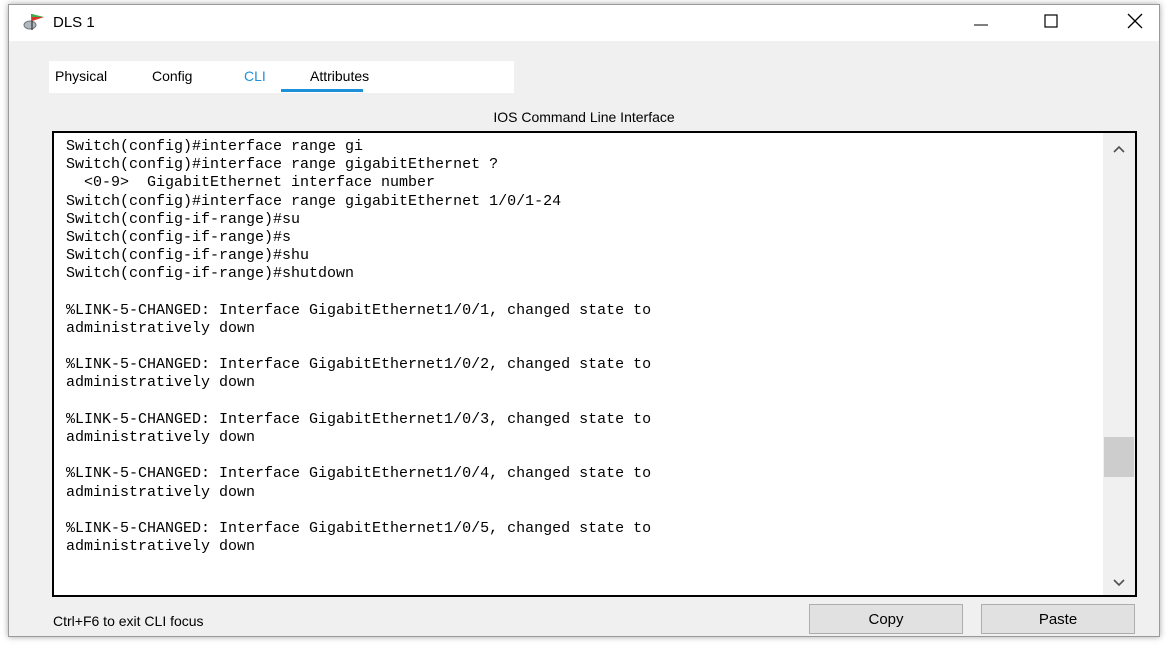  What do you see at coordinates (1119, 364) in the screenshot?
I see `vertical-scrollbar` at bounding box center [1119, 364].